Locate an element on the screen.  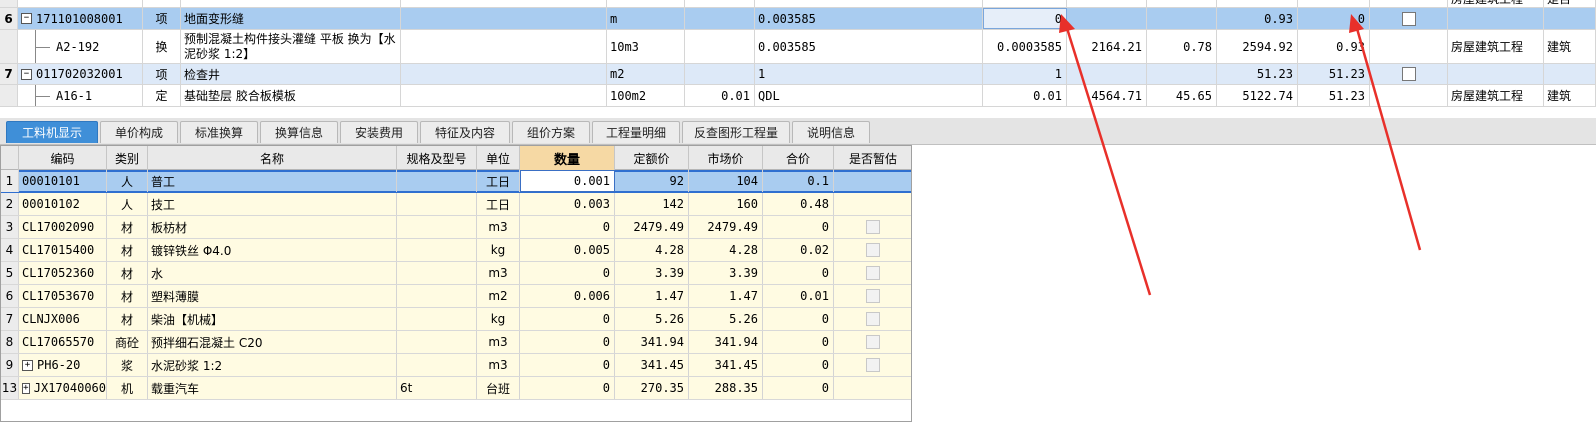
quota-cell-c9: 0.0003585 is located at coordinates (1025, 46).